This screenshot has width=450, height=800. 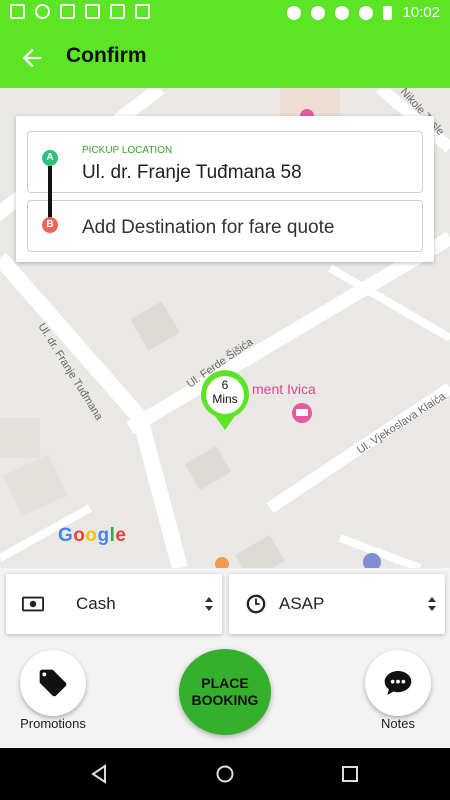 I want to click on do-not-disturb-icon, so click(x=318, y=12).